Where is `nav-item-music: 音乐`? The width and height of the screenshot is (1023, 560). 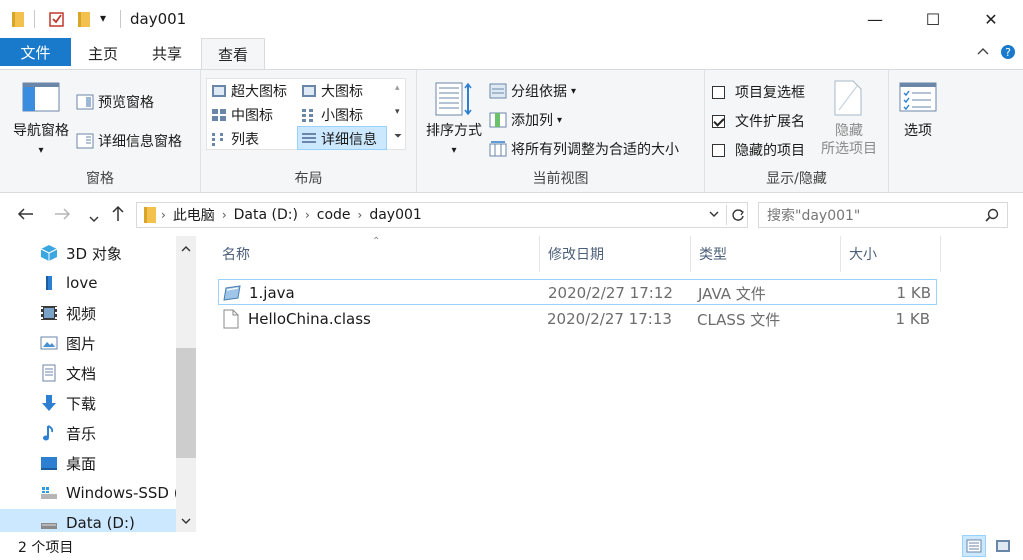
nav-item-music: 音乐 is located at coordinates (68, 433).